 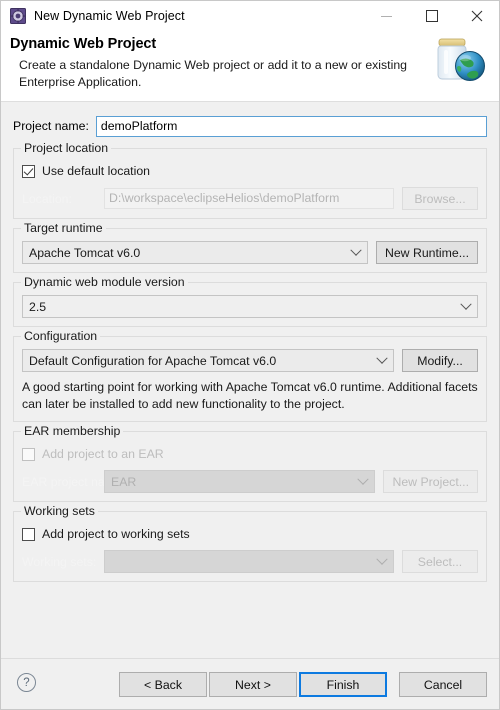 I want to click on project-name-label: Project name:, so click(x=51, y=126).